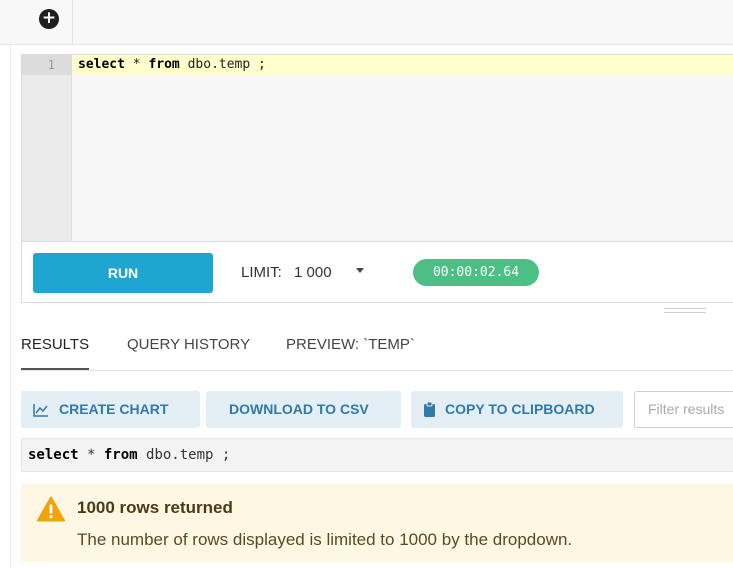  What do you see at coordinates (377, 370) in the screenshot?
I see `tabs-divider` at bounding box center [377, 370].